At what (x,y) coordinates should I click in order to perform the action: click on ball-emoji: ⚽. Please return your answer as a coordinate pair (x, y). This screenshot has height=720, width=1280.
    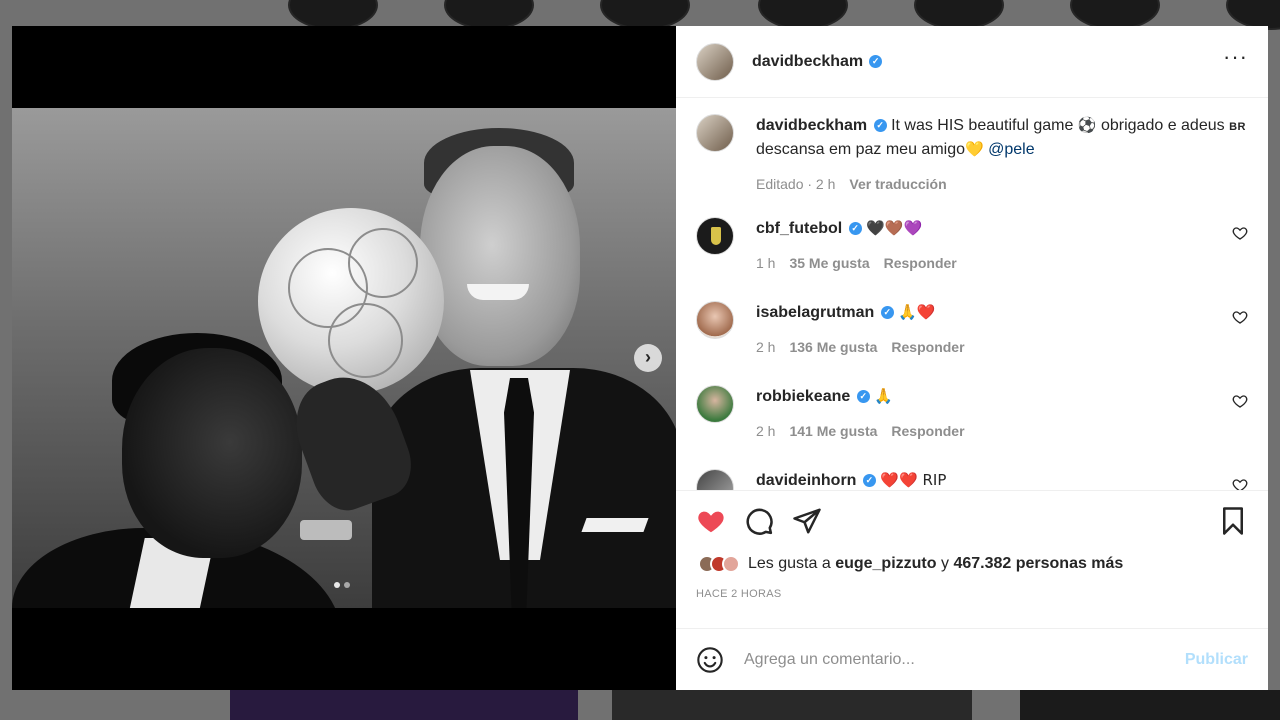
    Looking at the image, I should click on (1087, 125).